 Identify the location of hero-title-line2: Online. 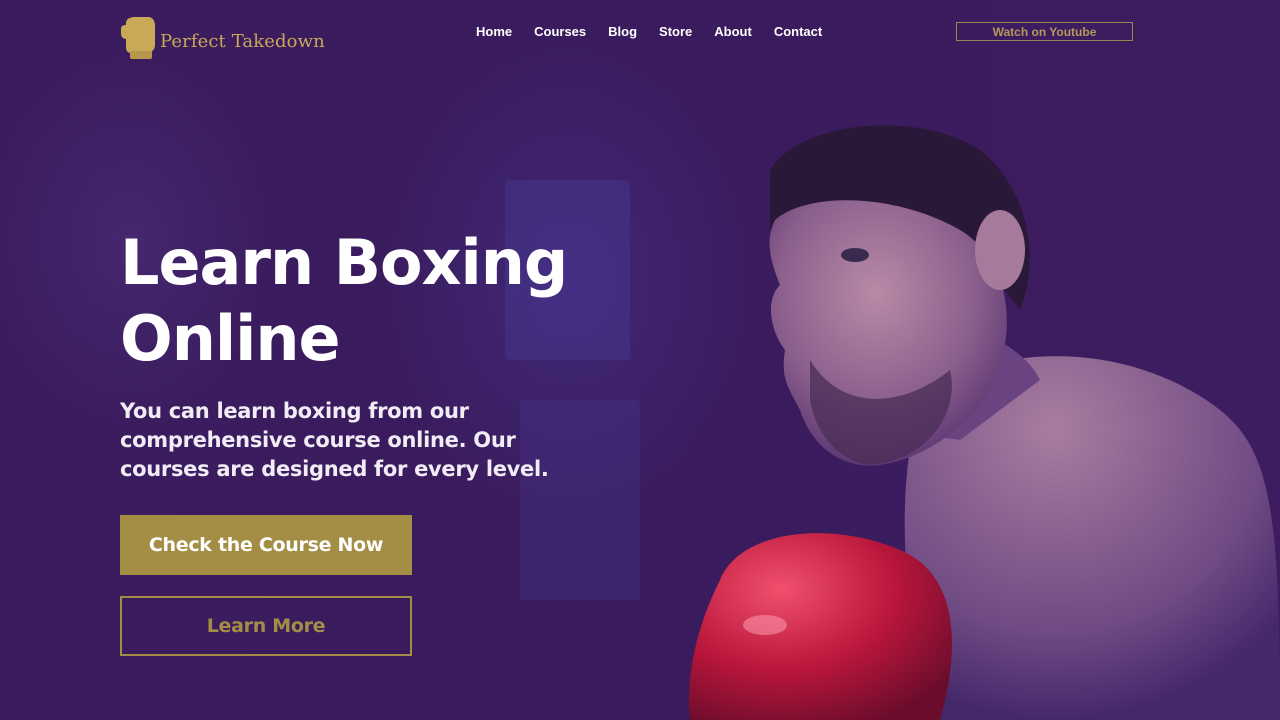
(230, 338).